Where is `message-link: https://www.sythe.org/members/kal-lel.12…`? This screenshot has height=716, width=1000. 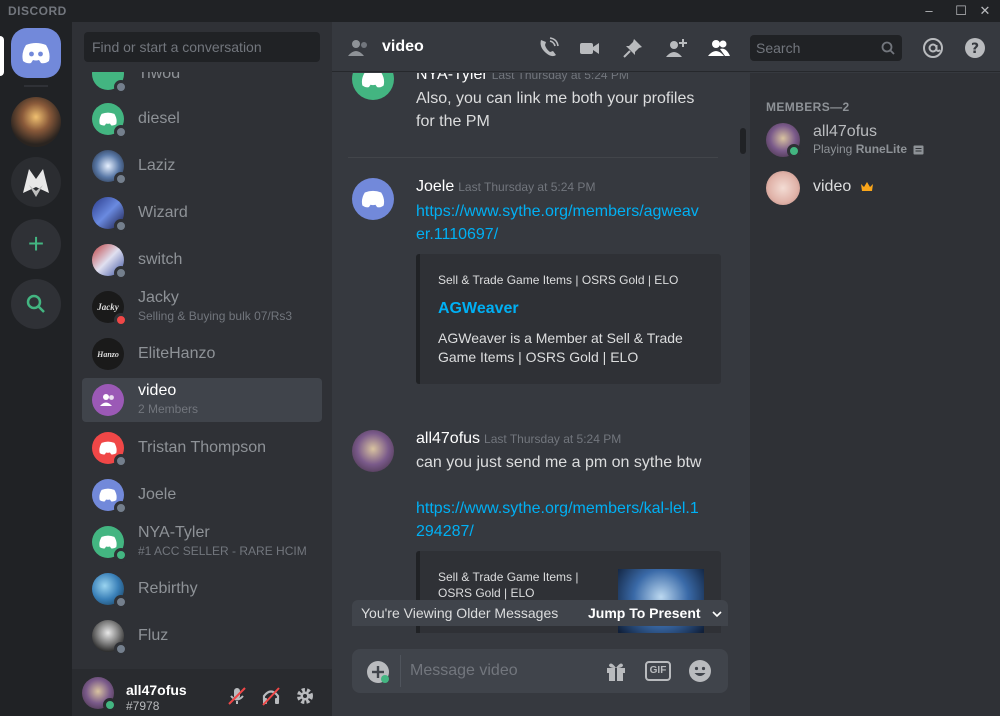 message-link: https://www.sythe.org/members/kal-lel.12… is located at coordinates (561, 520).